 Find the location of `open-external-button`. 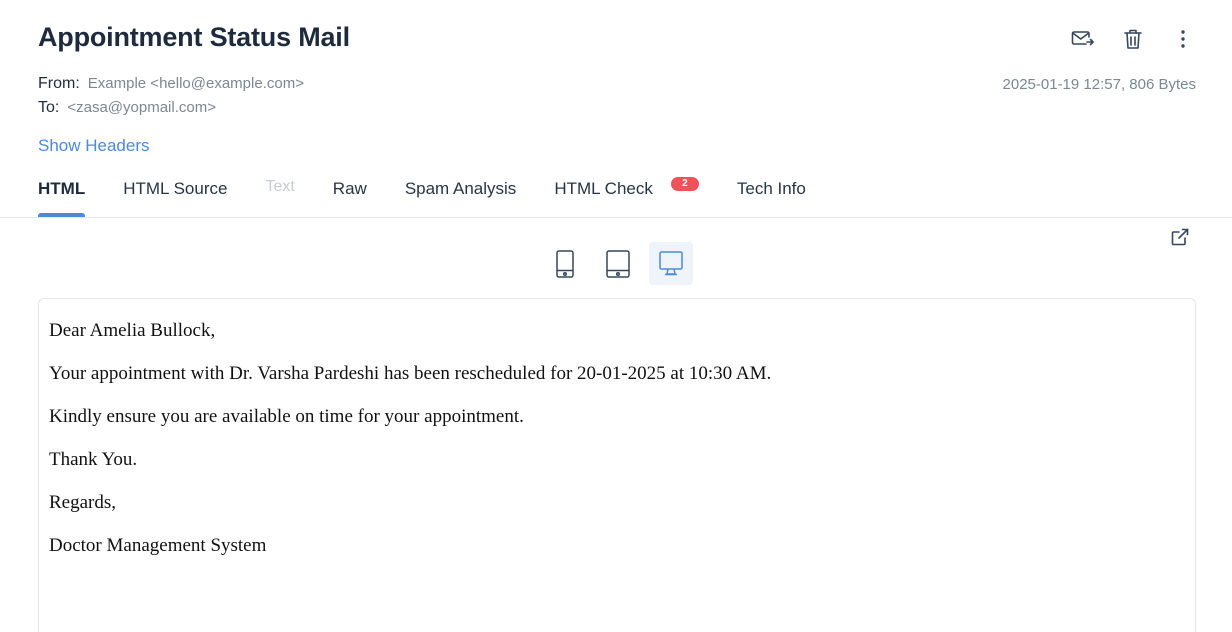

open-external-button is located at coordinates (1180, 237).